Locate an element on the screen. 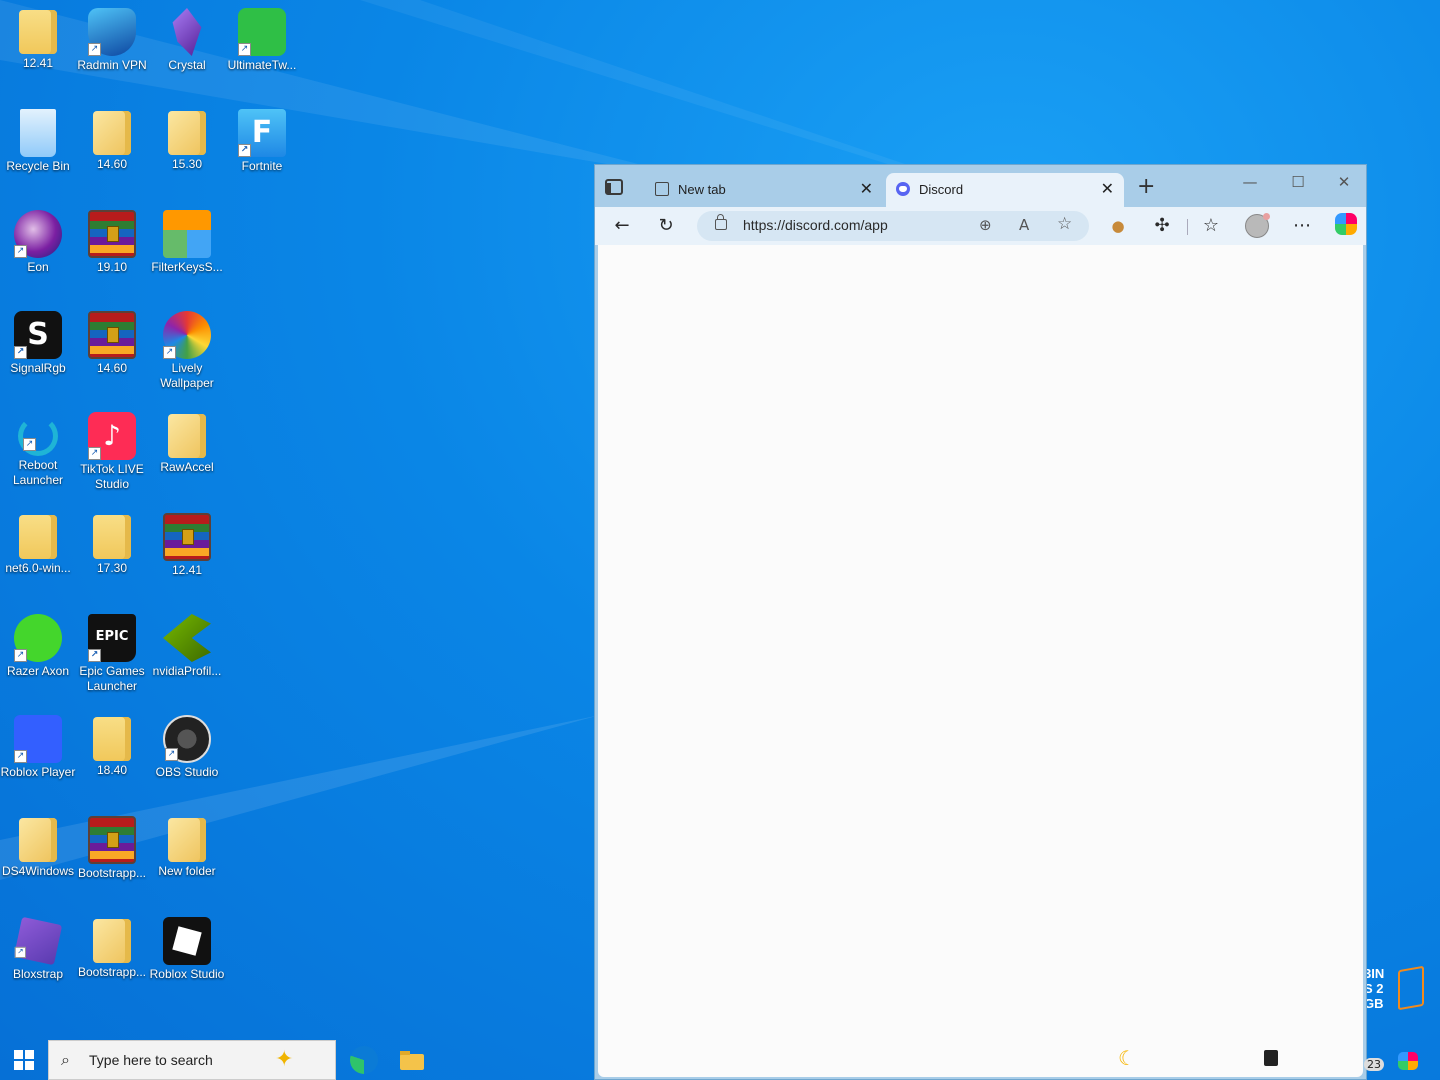 This screenshot has width=1440, height=1080. radmin-vpn-icon: ↗ is located at coordinates (112, 32).